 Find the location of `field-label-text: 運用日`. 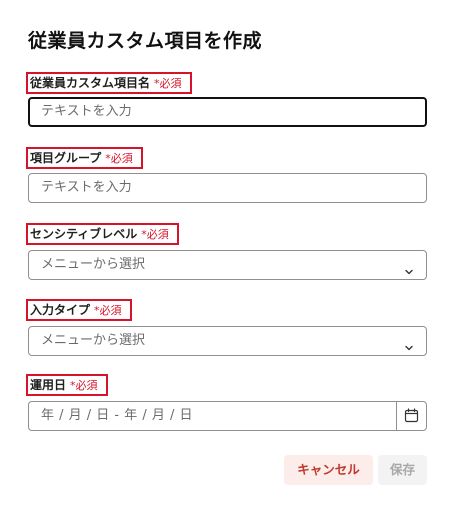

field-label-text: 運用日 is located at coordinates (48, 385).